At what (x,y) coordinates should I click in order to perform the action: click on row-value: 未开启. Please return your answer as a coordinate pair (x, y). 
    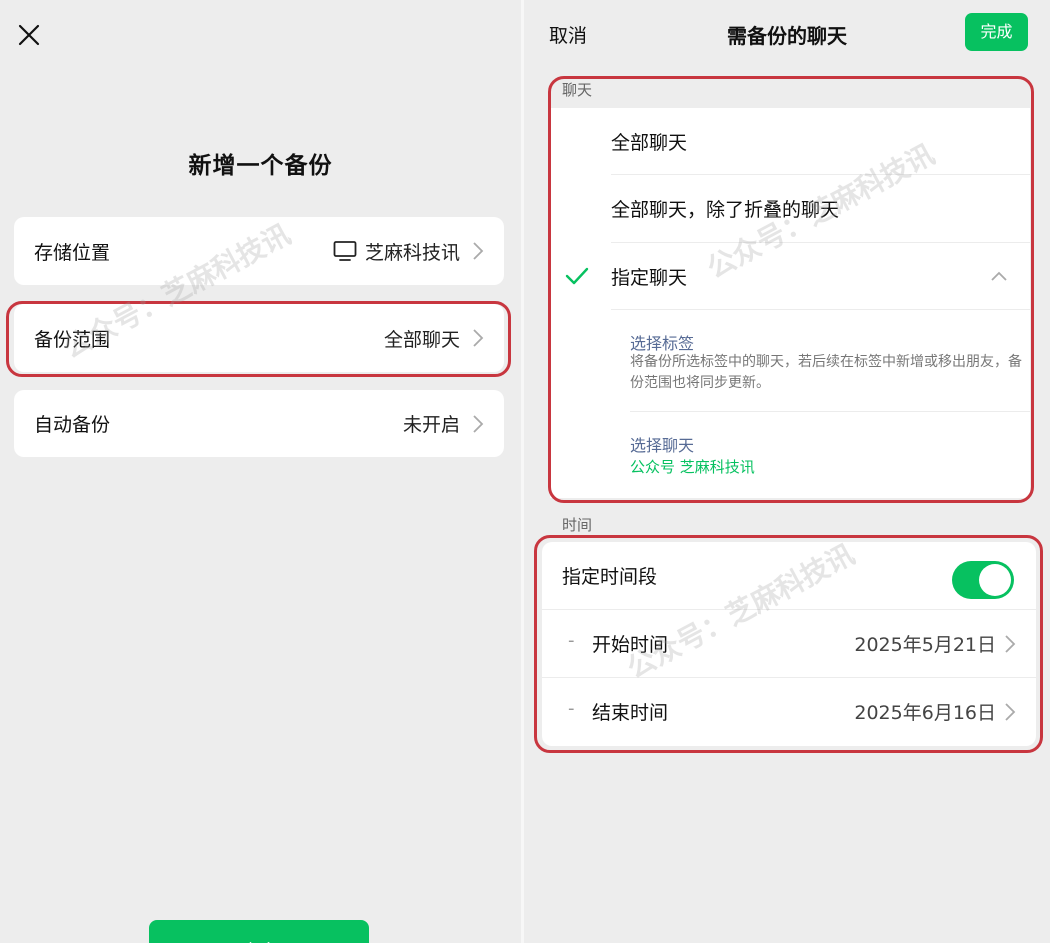
    Looking at the image, I should click on (443, 423).